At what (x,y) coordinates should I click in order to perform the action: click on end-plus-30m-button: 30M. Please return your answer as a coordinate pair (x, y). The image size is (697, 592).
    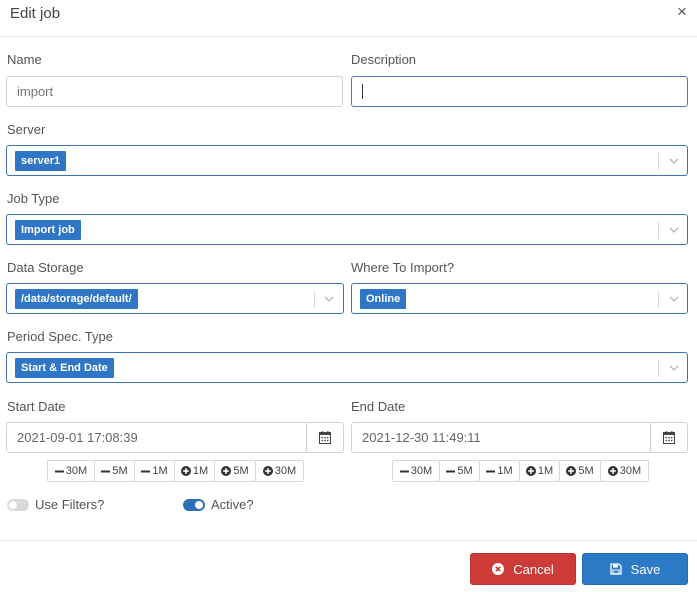
    Looking at the image, I should click on (624, 471).